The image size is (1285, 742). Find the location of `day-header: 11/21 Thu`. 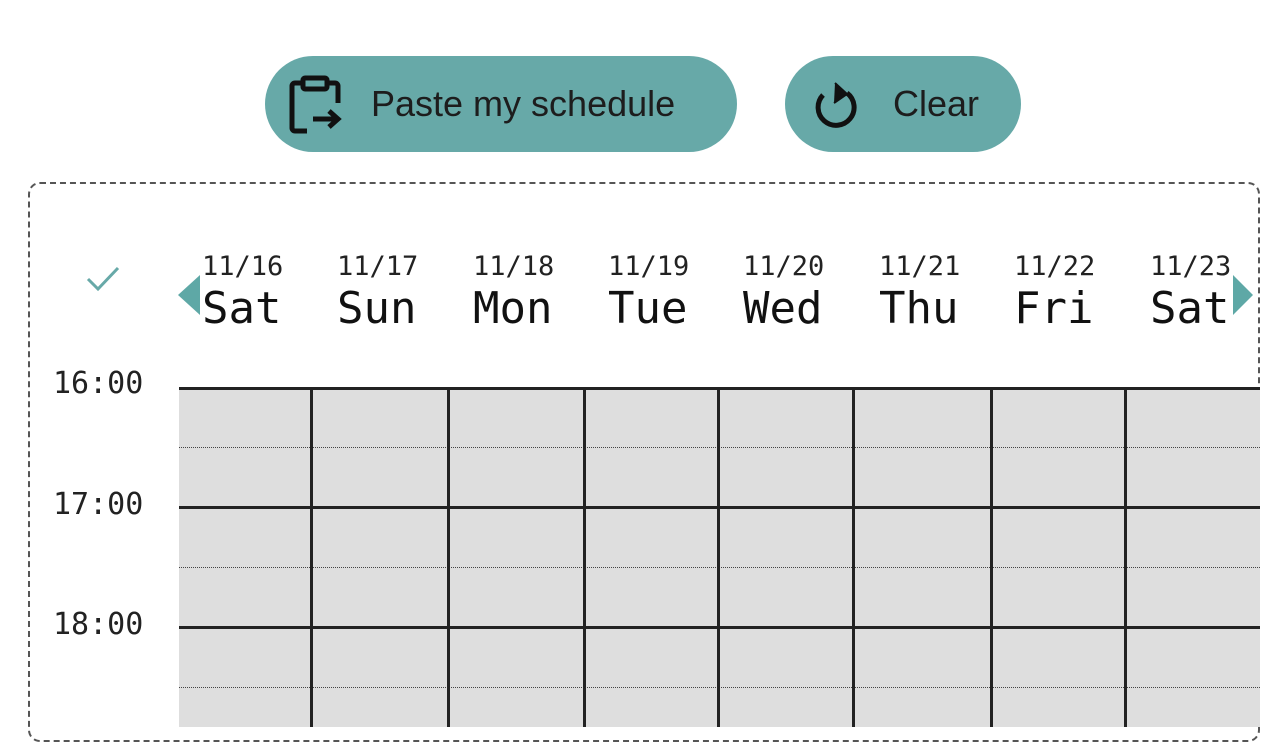

day-header: 11/21 Thu is located at coordinates (946, 292).